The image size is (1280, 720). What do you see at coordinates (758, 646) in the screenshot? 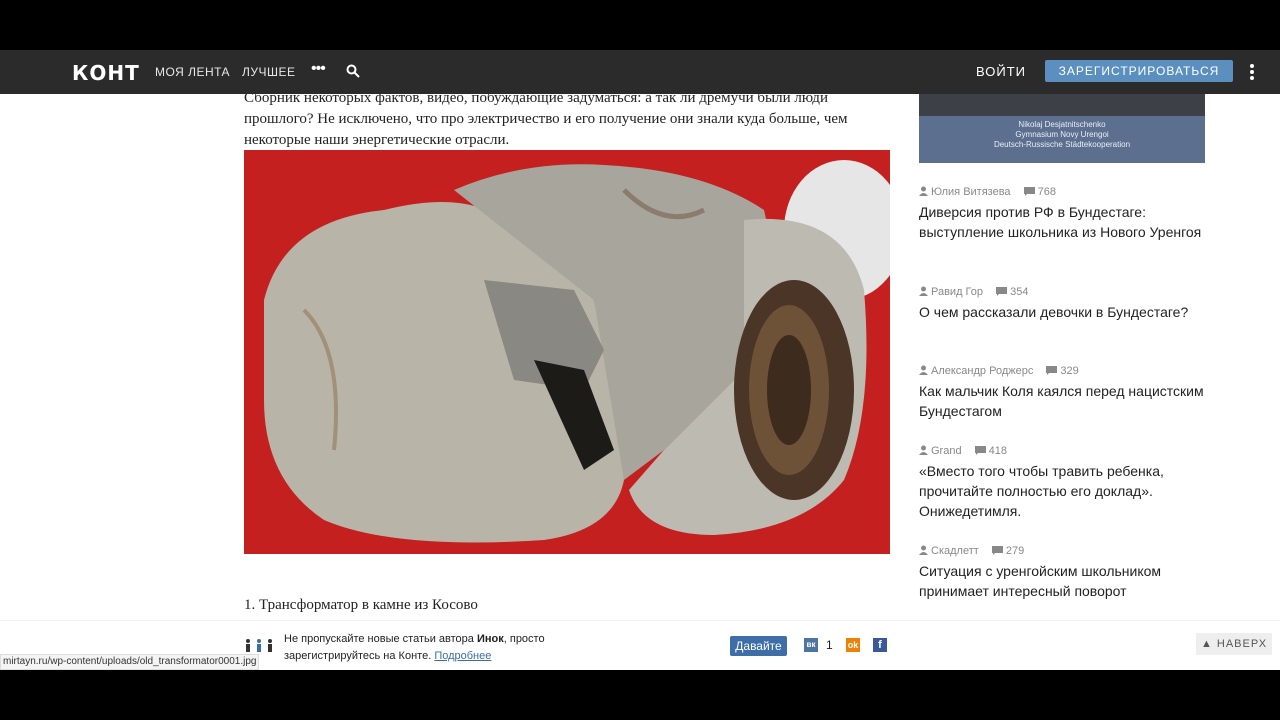
I see `subscribe-button: Давайте` at bounding box center [758, 646].